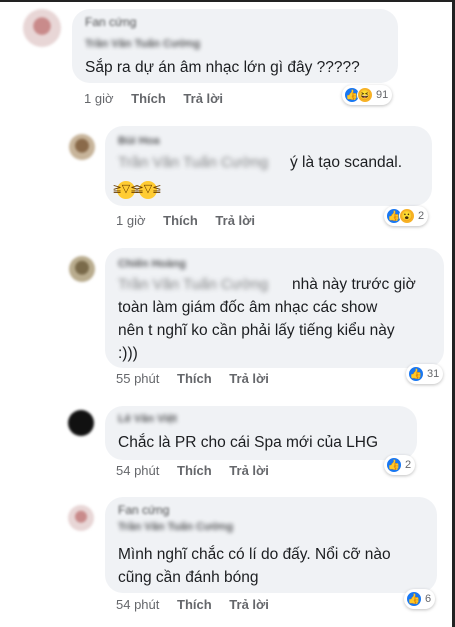 Image resolution: width=455 pixels, height=627 pixels. I want to click on reaction-summary: 👍 😮 2, so click(406, 216).